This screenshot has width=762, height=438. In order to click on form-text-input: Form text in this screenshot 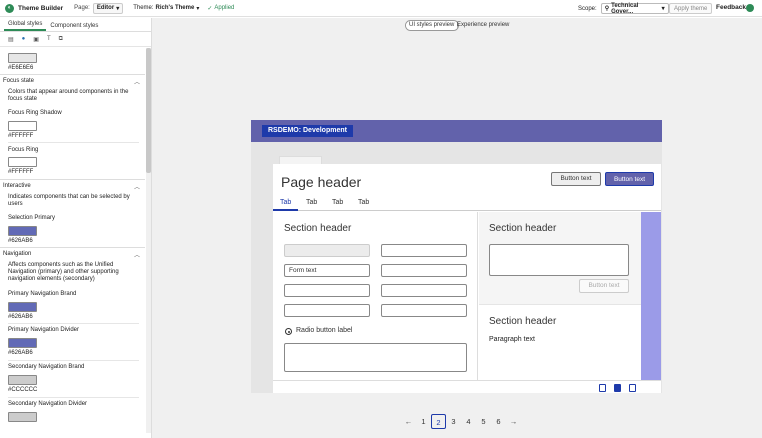, I will do `click(327, 270)`.